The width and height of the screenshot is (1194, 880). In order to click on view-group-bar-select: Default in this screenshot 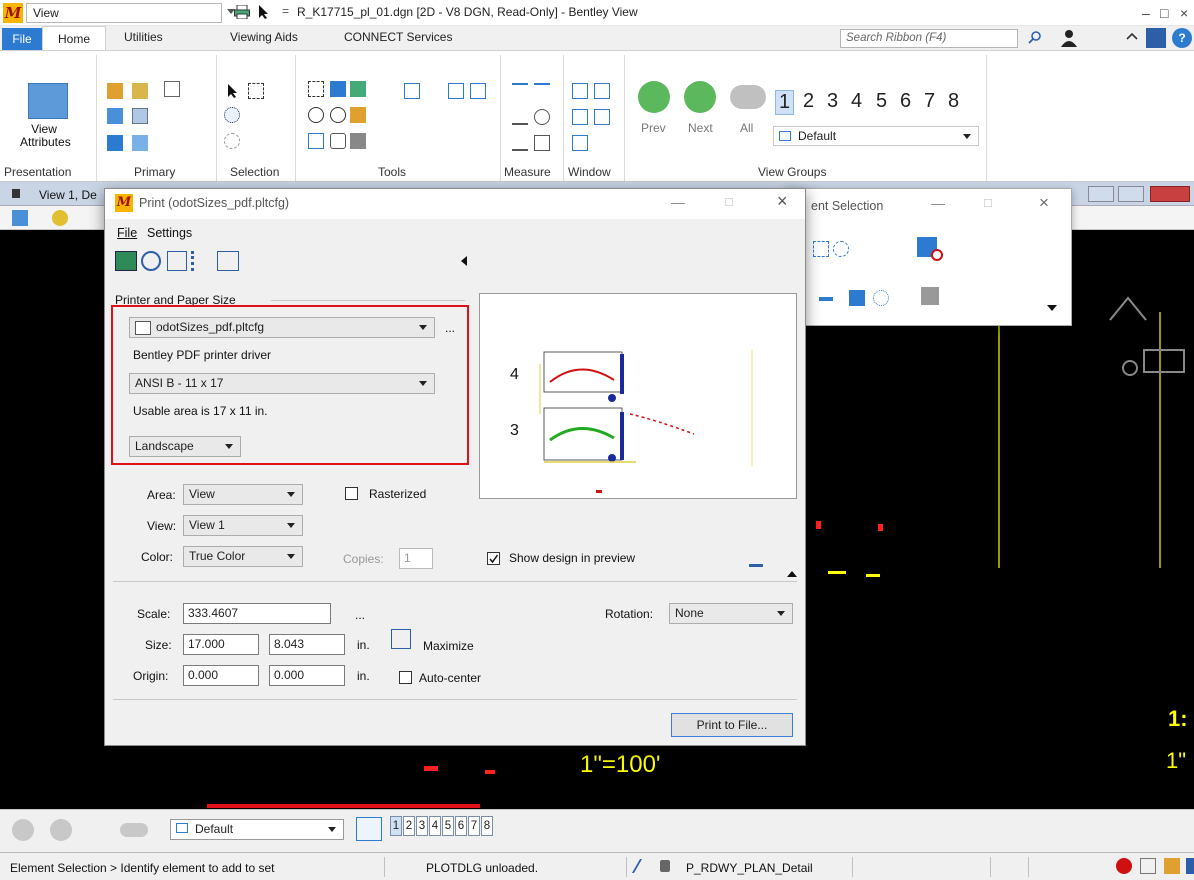, I will do `click(257, 829)`.